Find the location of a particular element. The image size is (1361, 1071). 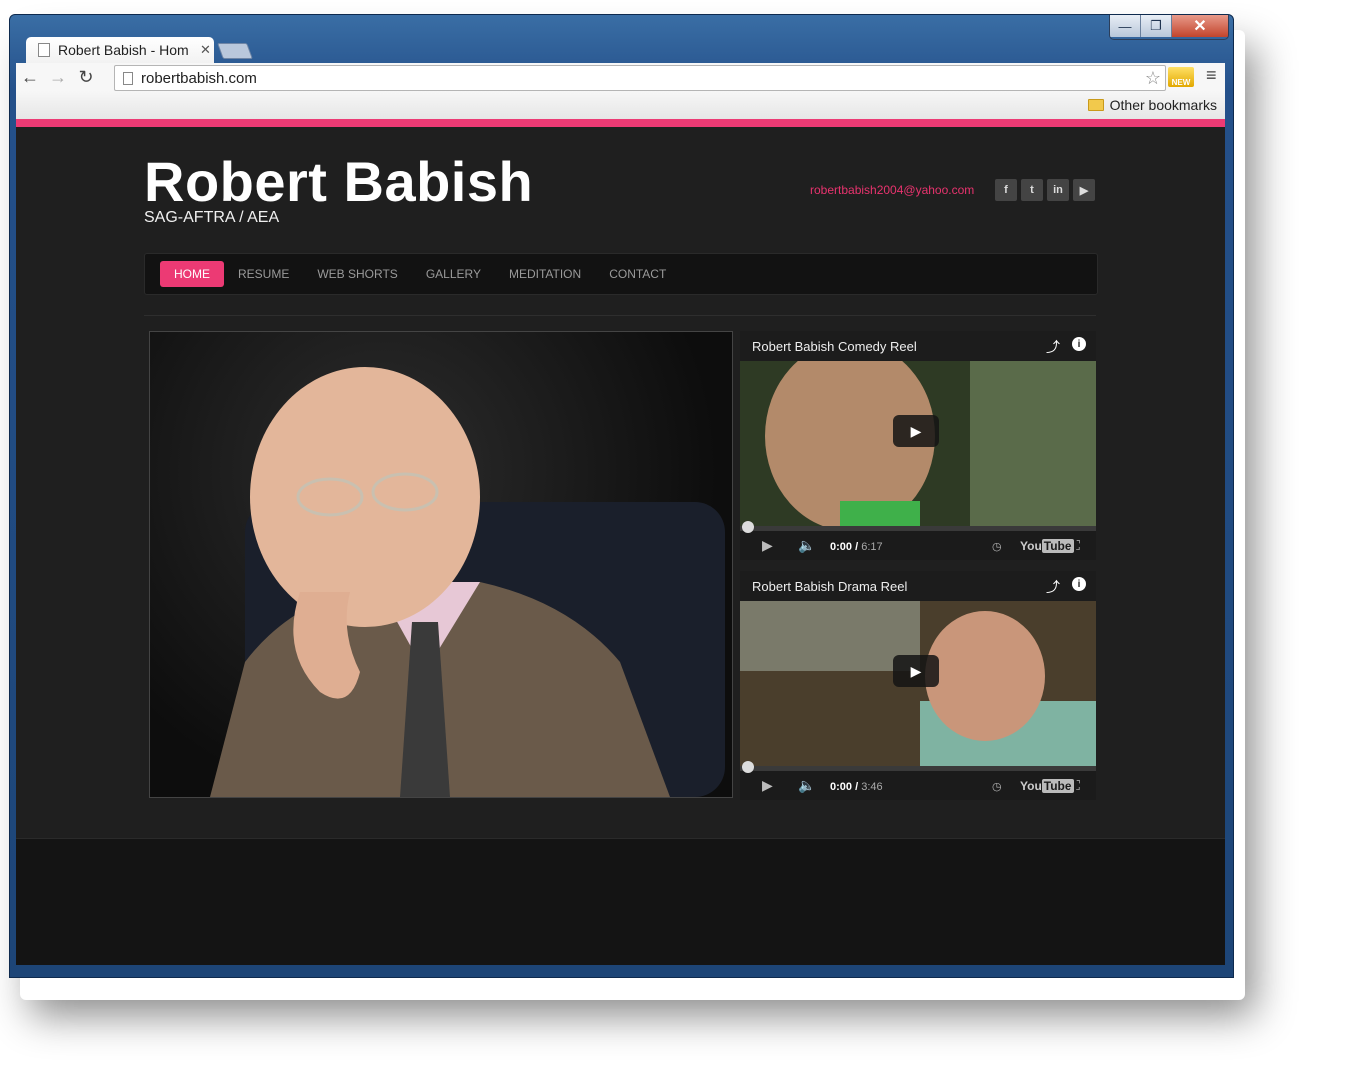

head-shape is located at coordinates (365, 497).